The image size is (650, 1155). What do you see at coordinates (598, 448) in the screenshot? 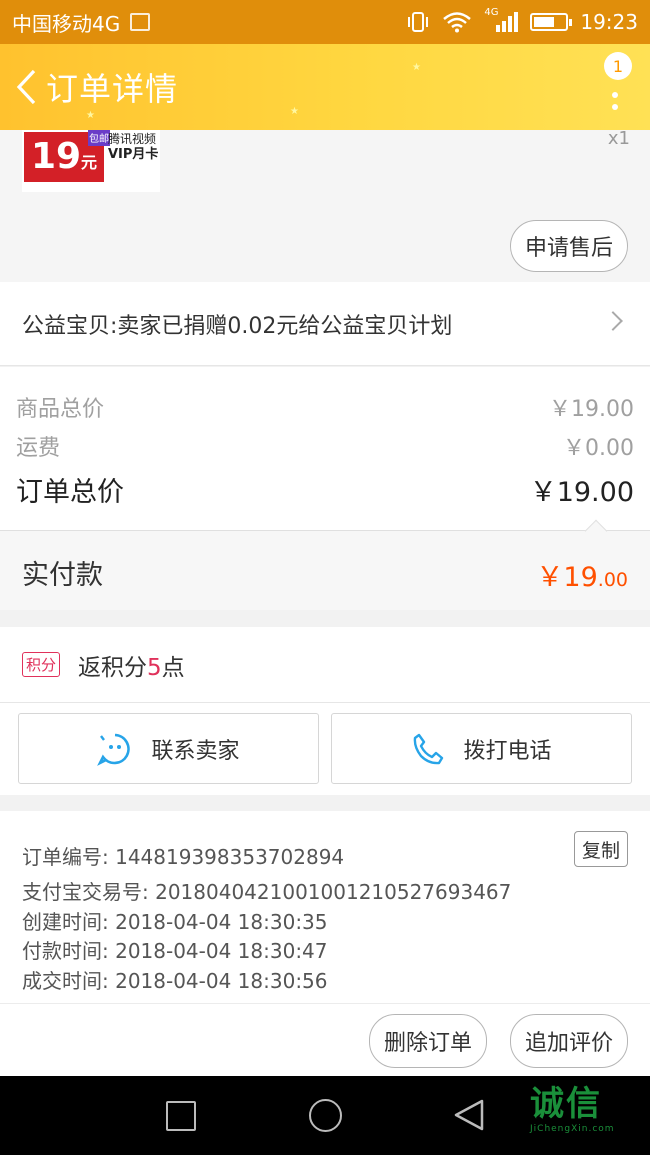
I see `shipping-value: ￥0.00` at bounding box center [598, 448].